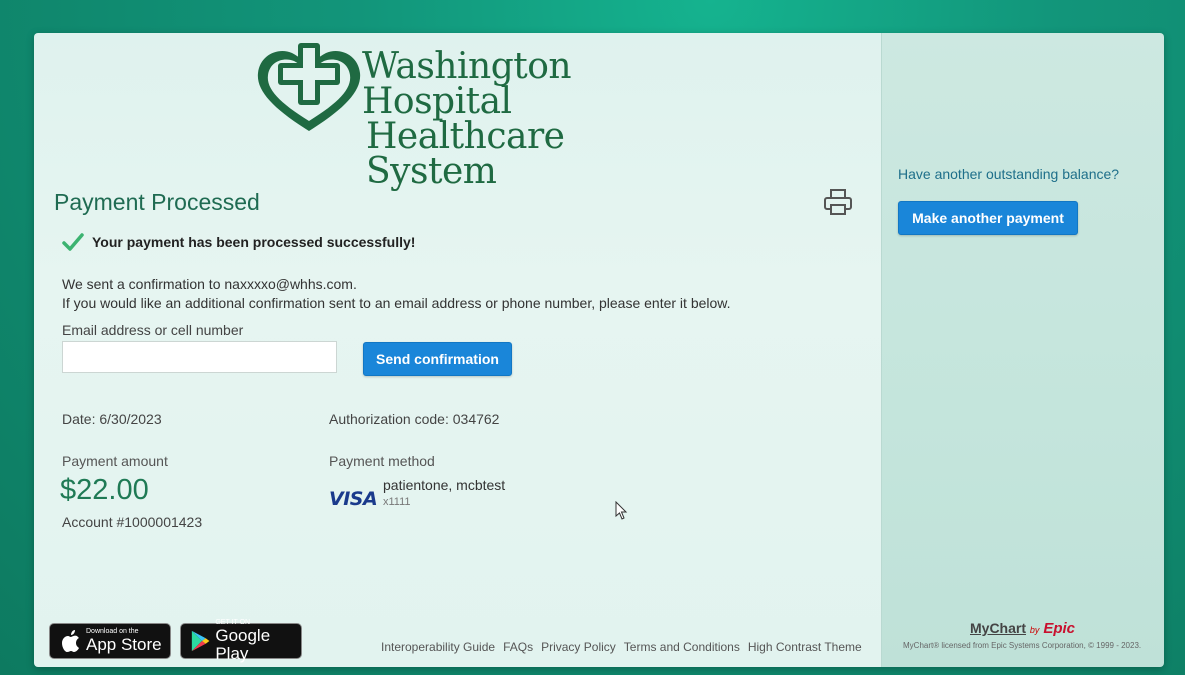 This screenshot has width=1185, height=675. Describe the element at coordinates (682, 647) in the screenshot. I see `footer-link-terms: Terms and Conditions` at that location.